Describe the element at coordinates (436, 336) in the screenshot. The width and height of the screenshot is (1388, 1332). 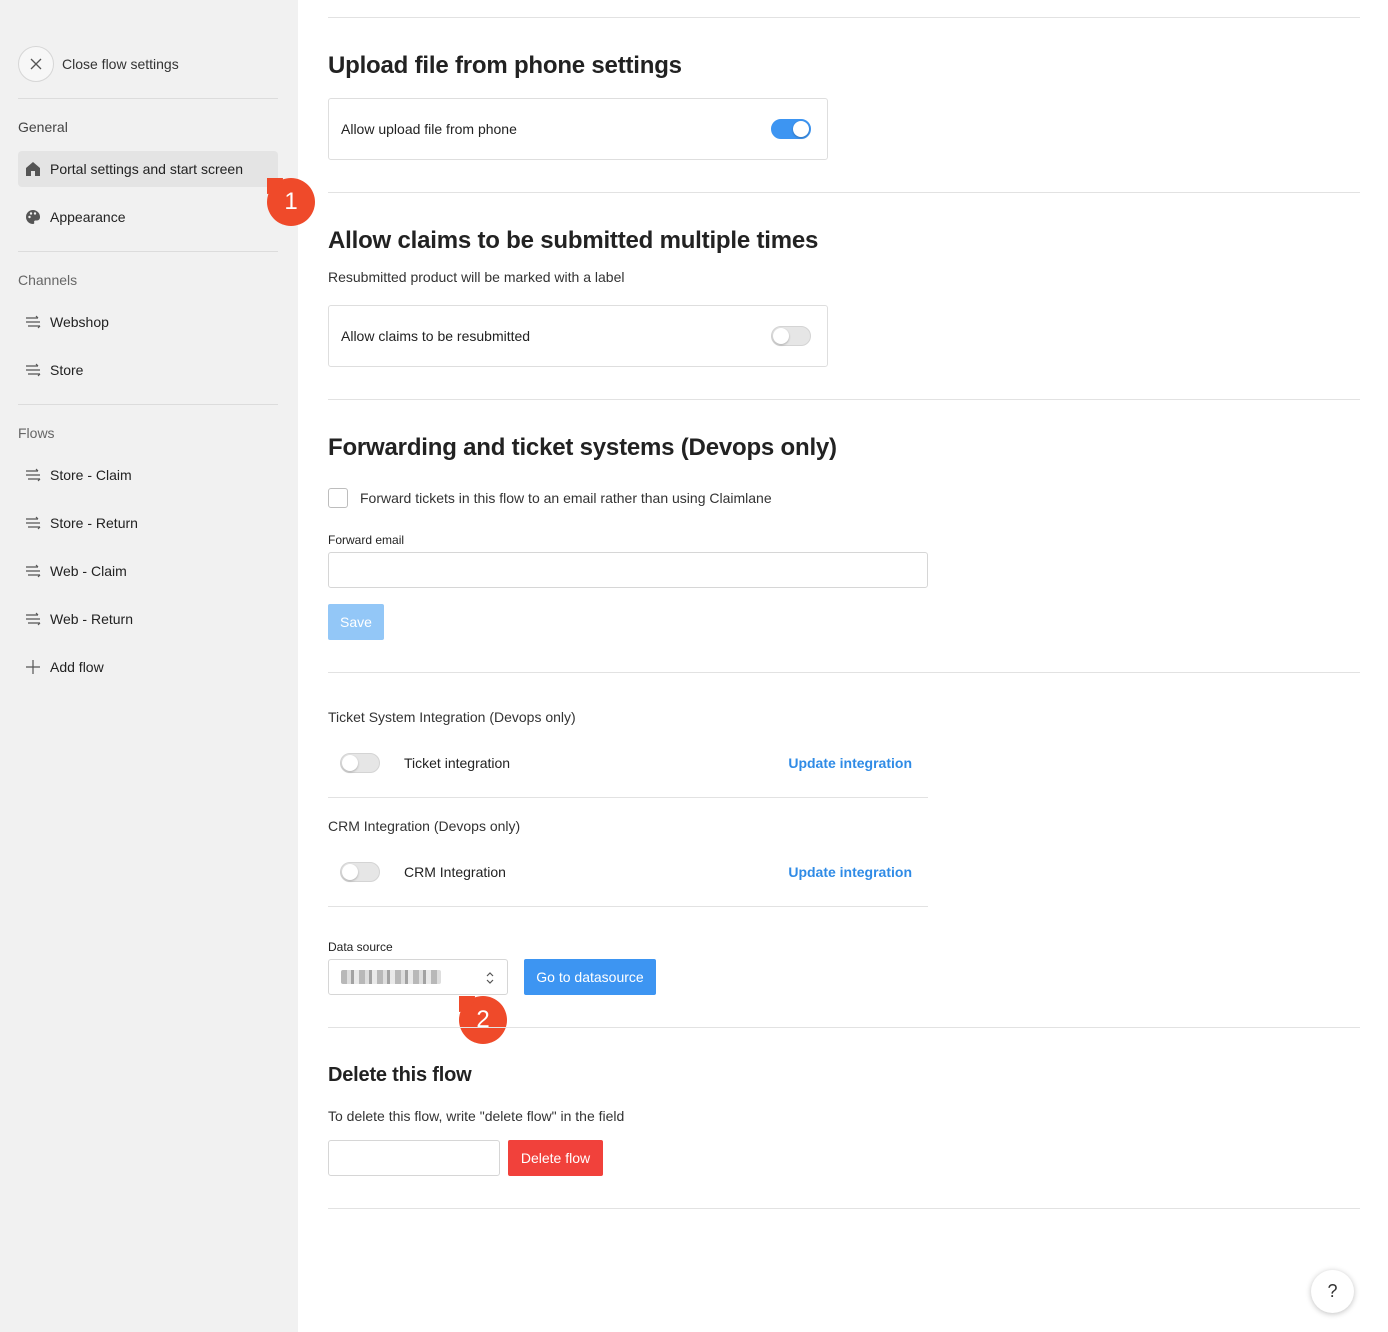
I see `resubmit-toggle-label: Allow claims to be resubmitted` at that location.